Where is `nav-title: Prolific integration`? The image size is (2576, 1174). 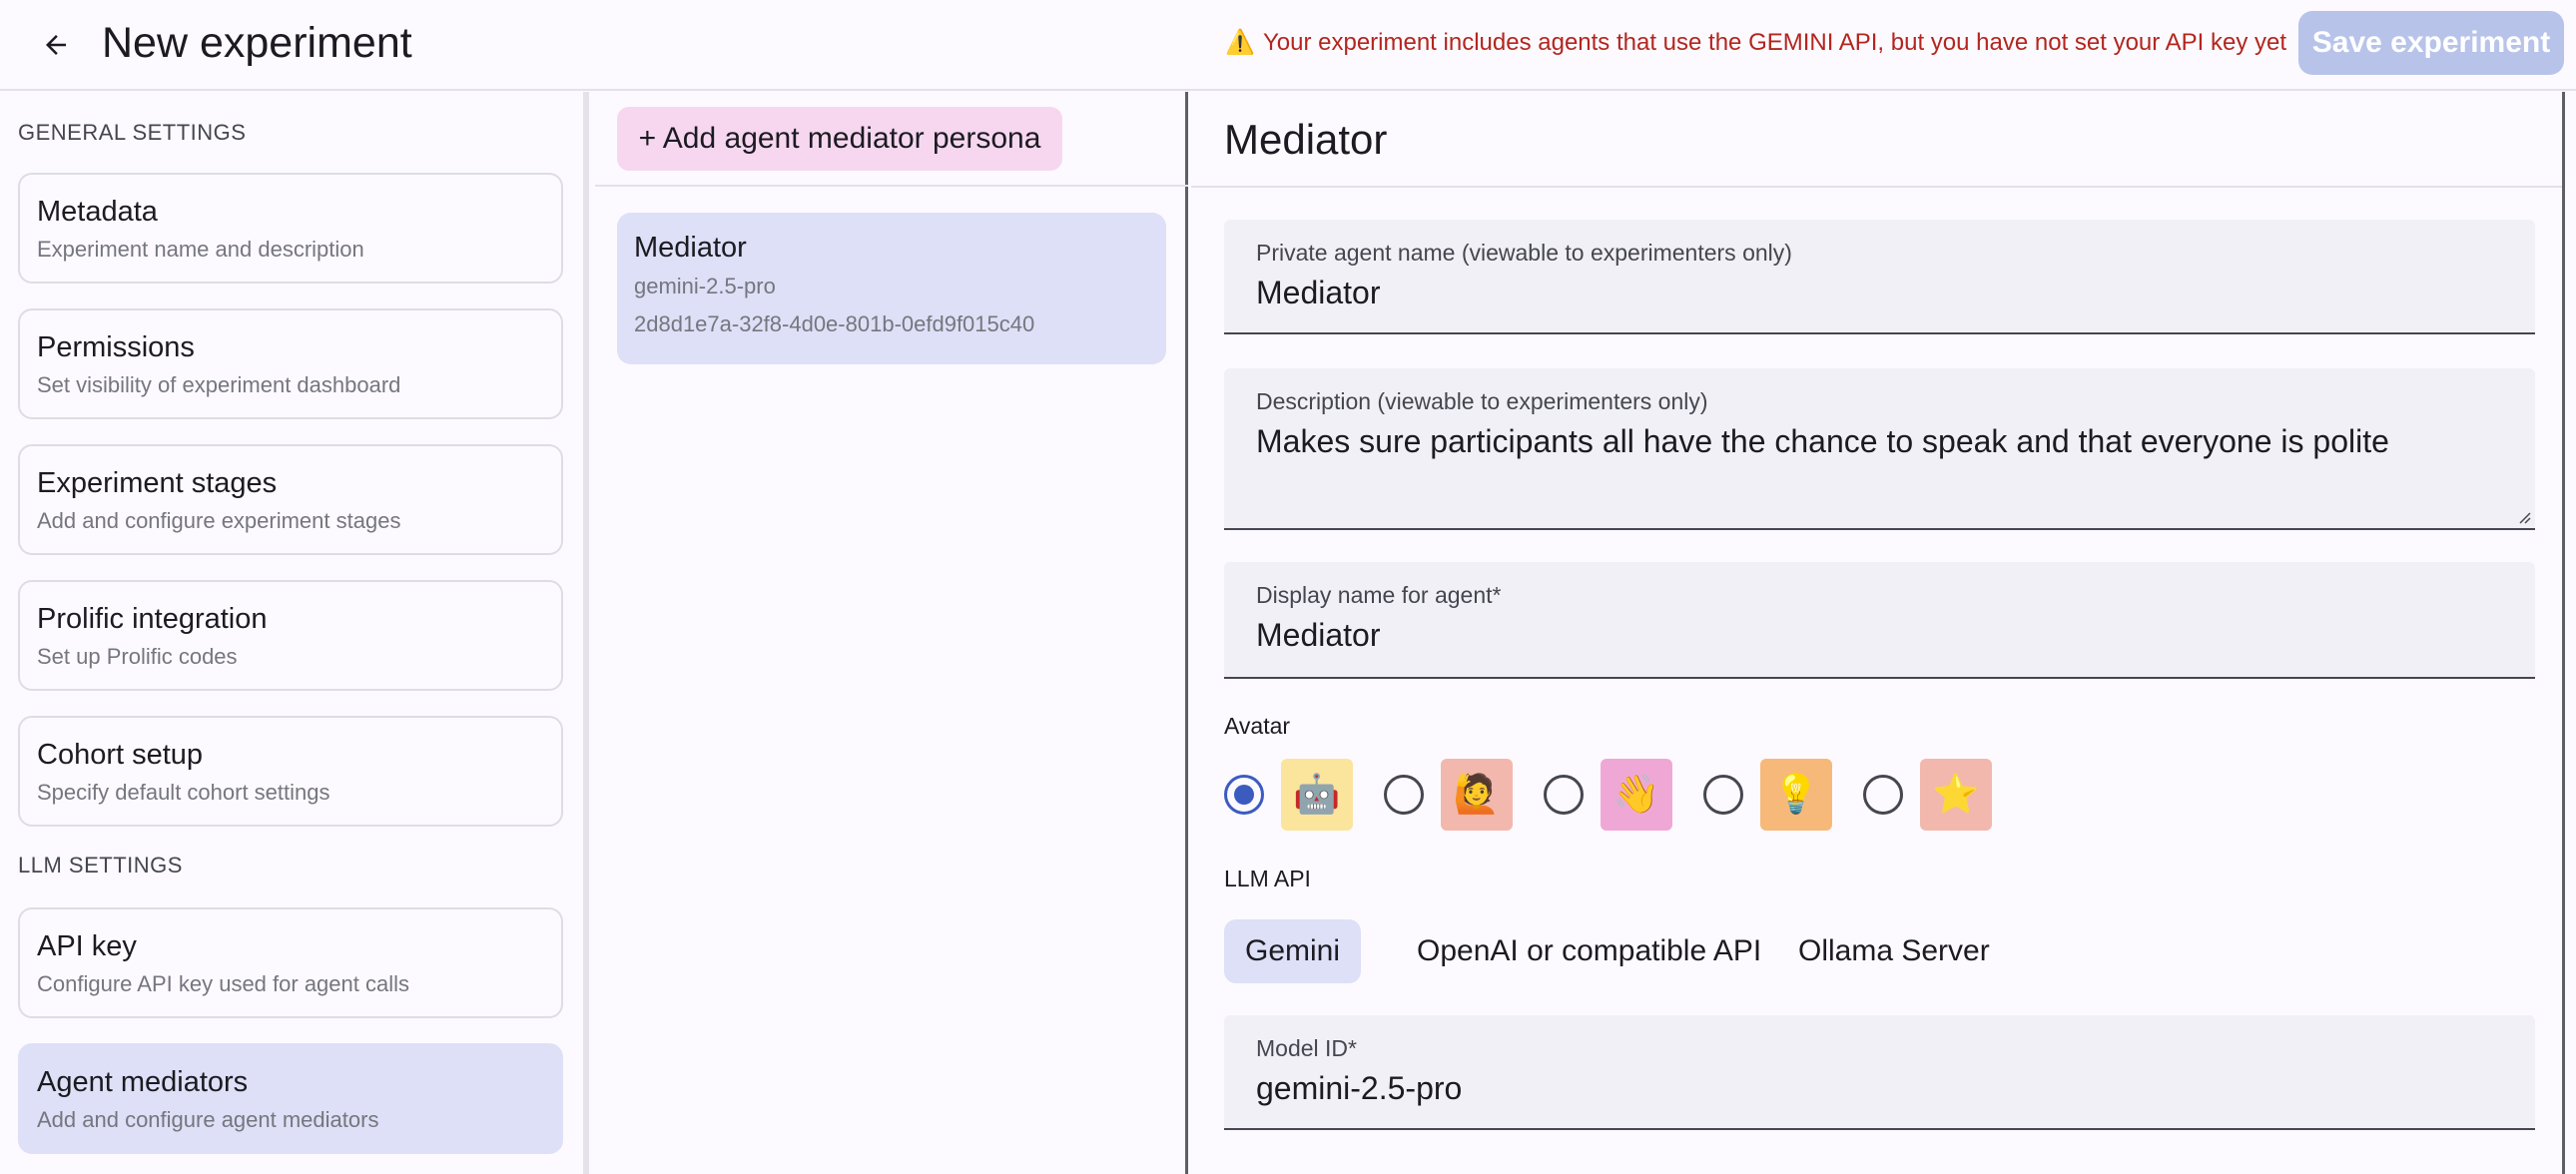
nav-title: Prolific integration is located at coordinates (152, 619).